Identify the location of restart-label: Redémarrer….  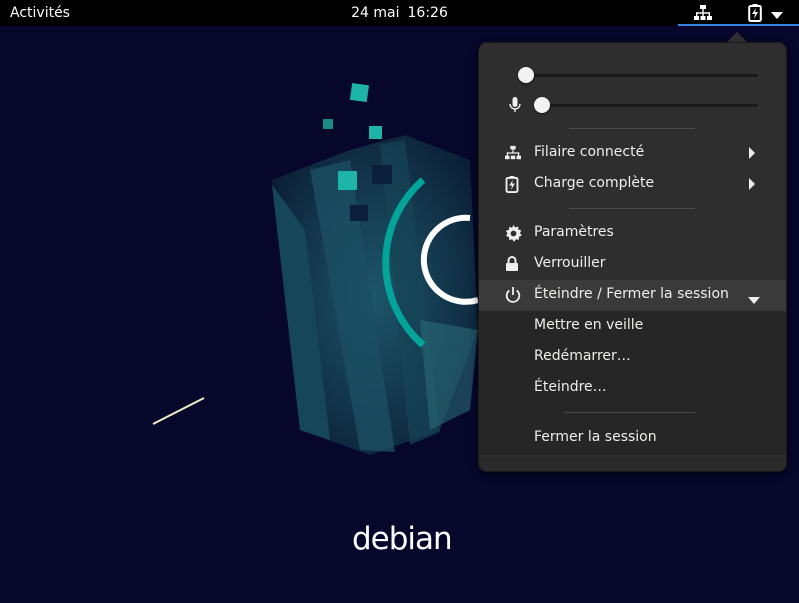
(582, 356).